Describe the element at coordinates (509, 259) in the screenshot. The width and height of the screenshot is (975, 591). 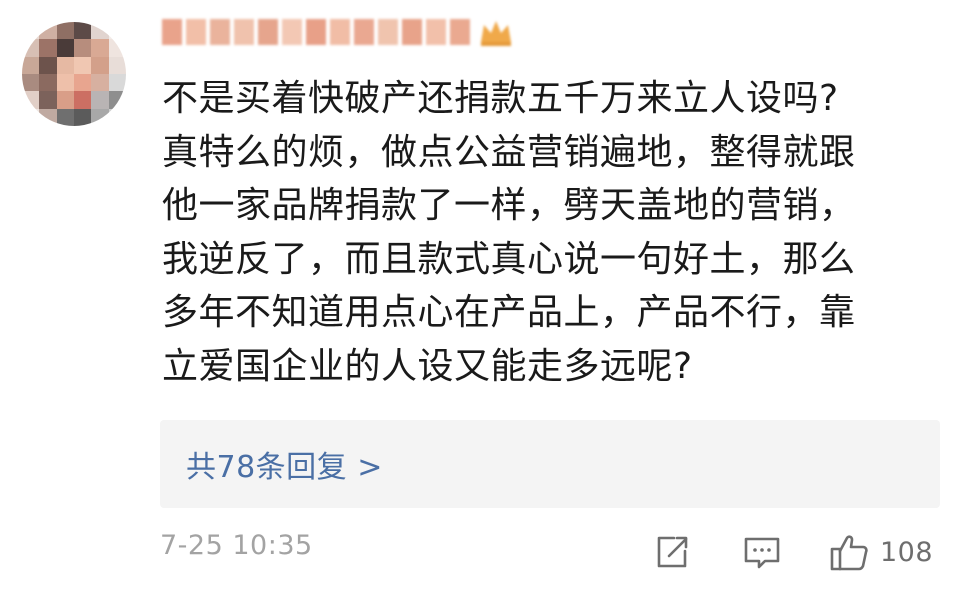
I see `comment-line: 我逆反了，而且款式真心说一句好土，那么` at that location.